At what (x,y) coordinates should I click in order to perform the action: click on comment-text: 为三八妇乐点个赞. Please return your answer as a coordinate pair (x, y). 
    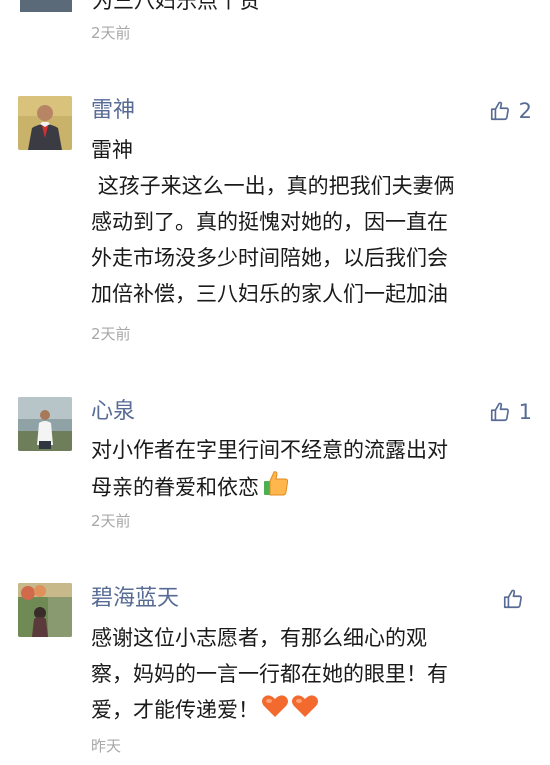
    Looking at the image, I should click on (176, 6).